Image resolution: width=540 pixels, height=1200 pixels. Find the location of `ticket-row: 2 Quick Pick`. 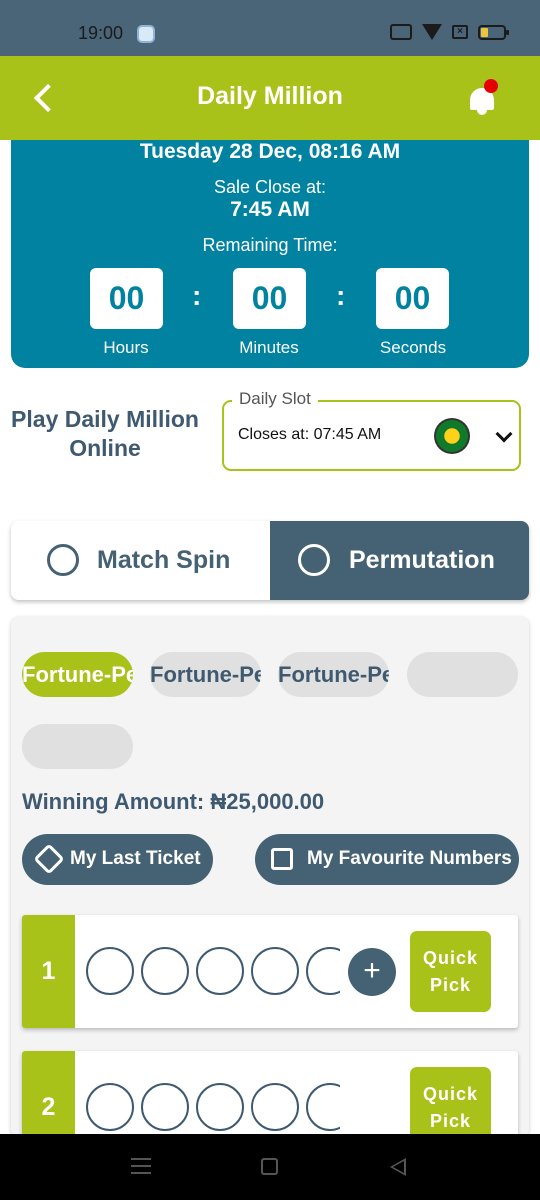

ticket-row: 2 Quick Pick is located at coordinates (270, 1094).